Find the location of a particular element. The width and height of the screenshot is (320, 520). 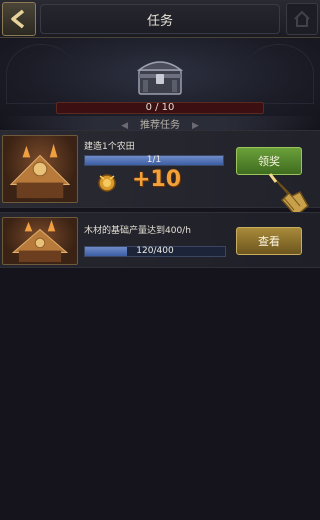

back-button is located at coordinates (19, 19).